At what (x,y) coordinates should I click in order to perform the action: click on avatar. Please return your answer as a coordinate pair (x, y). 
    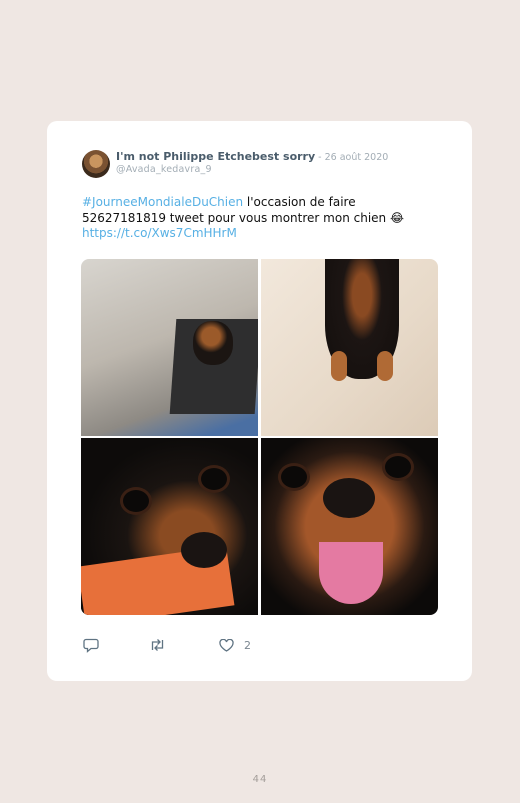
    Looking at the image, I should click on (96, 164).